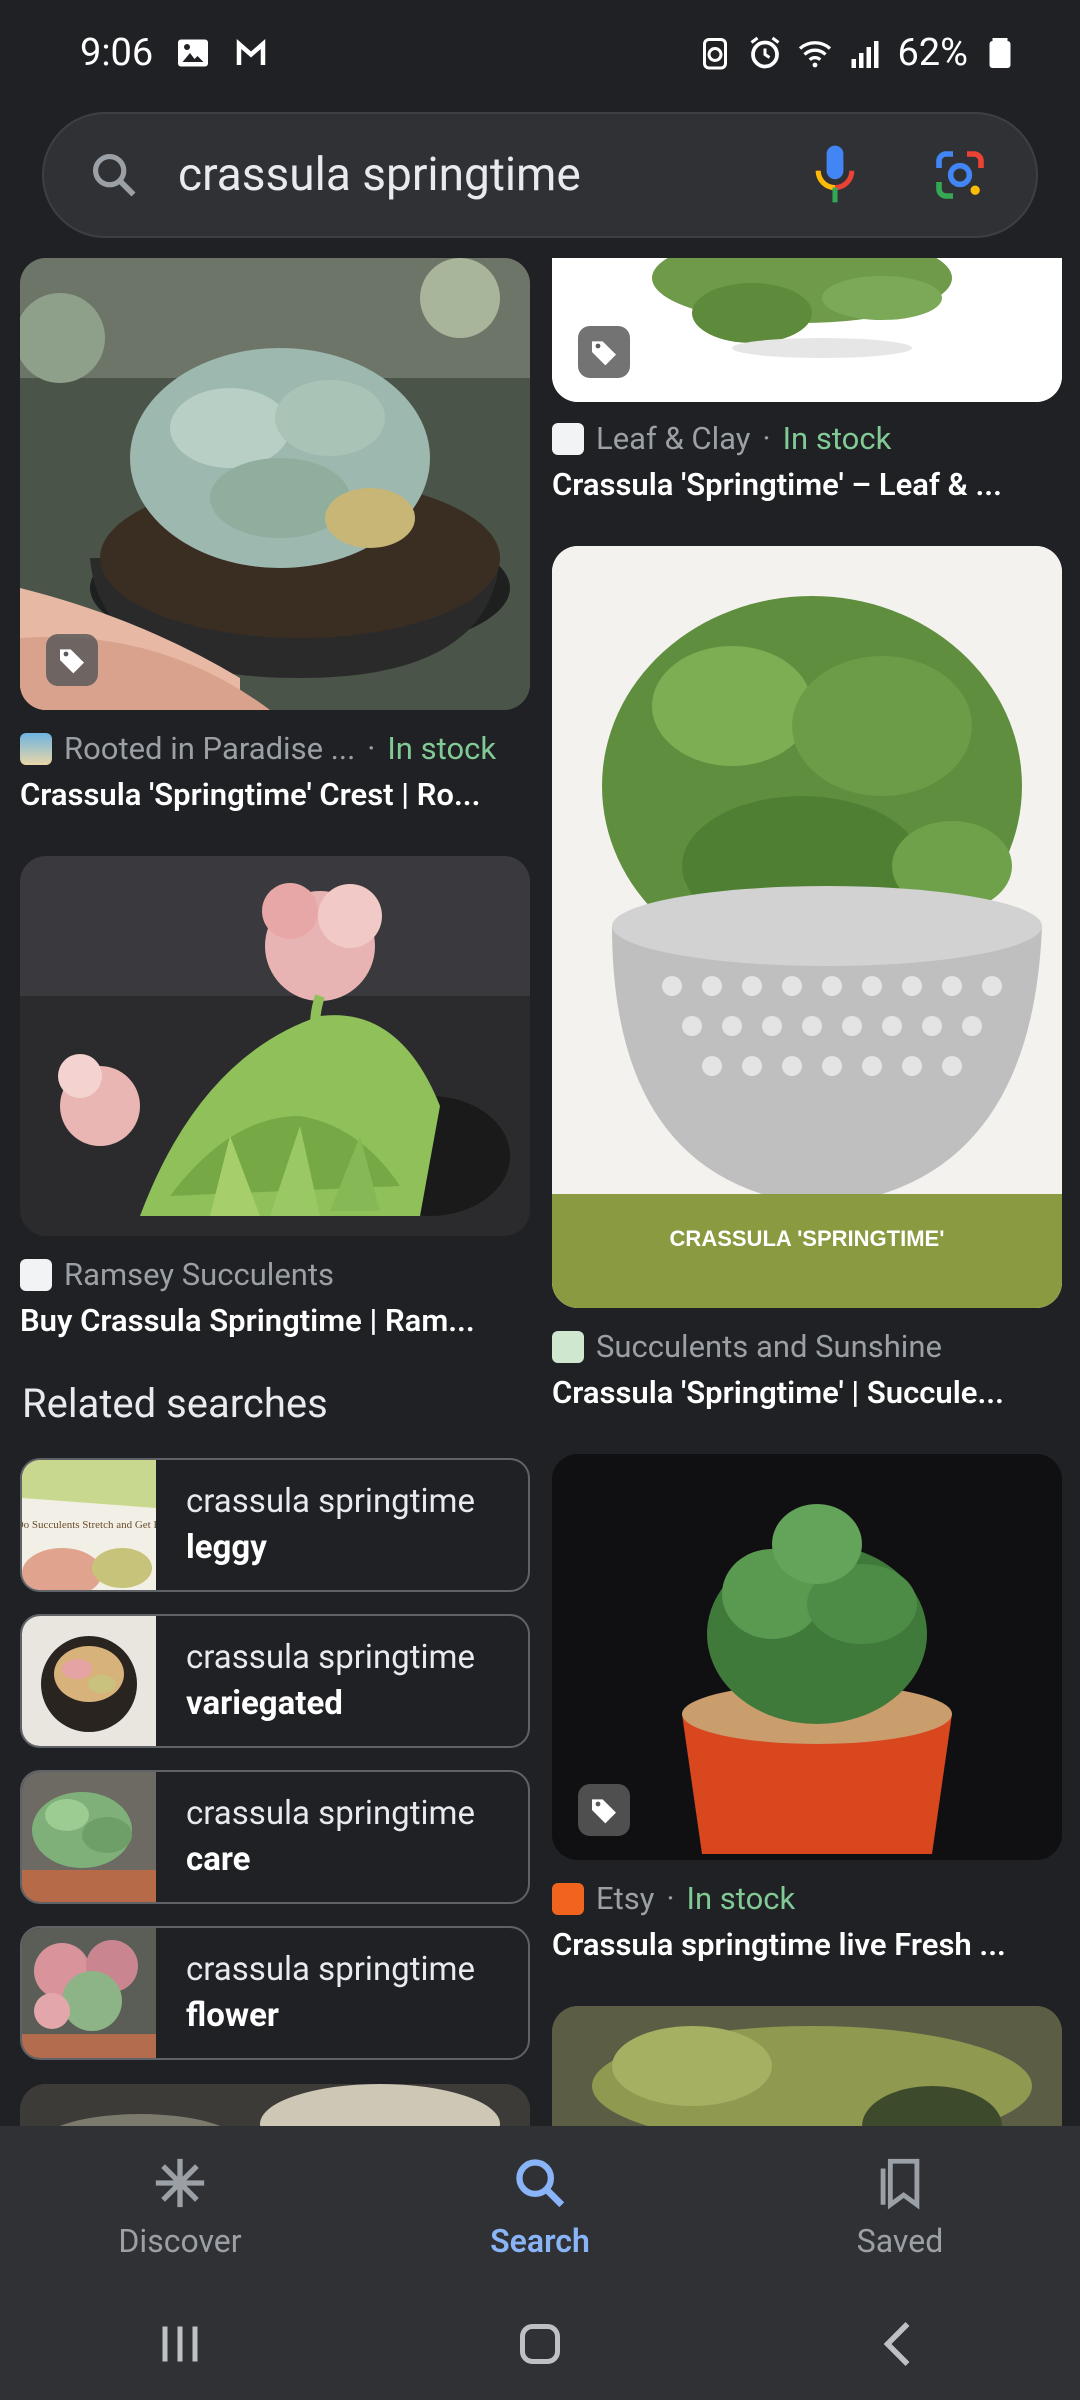  Describe the element at coordinates (315, 1681) in the screenshot. I see `related-search-text: crassula springtime variegated` at that location.